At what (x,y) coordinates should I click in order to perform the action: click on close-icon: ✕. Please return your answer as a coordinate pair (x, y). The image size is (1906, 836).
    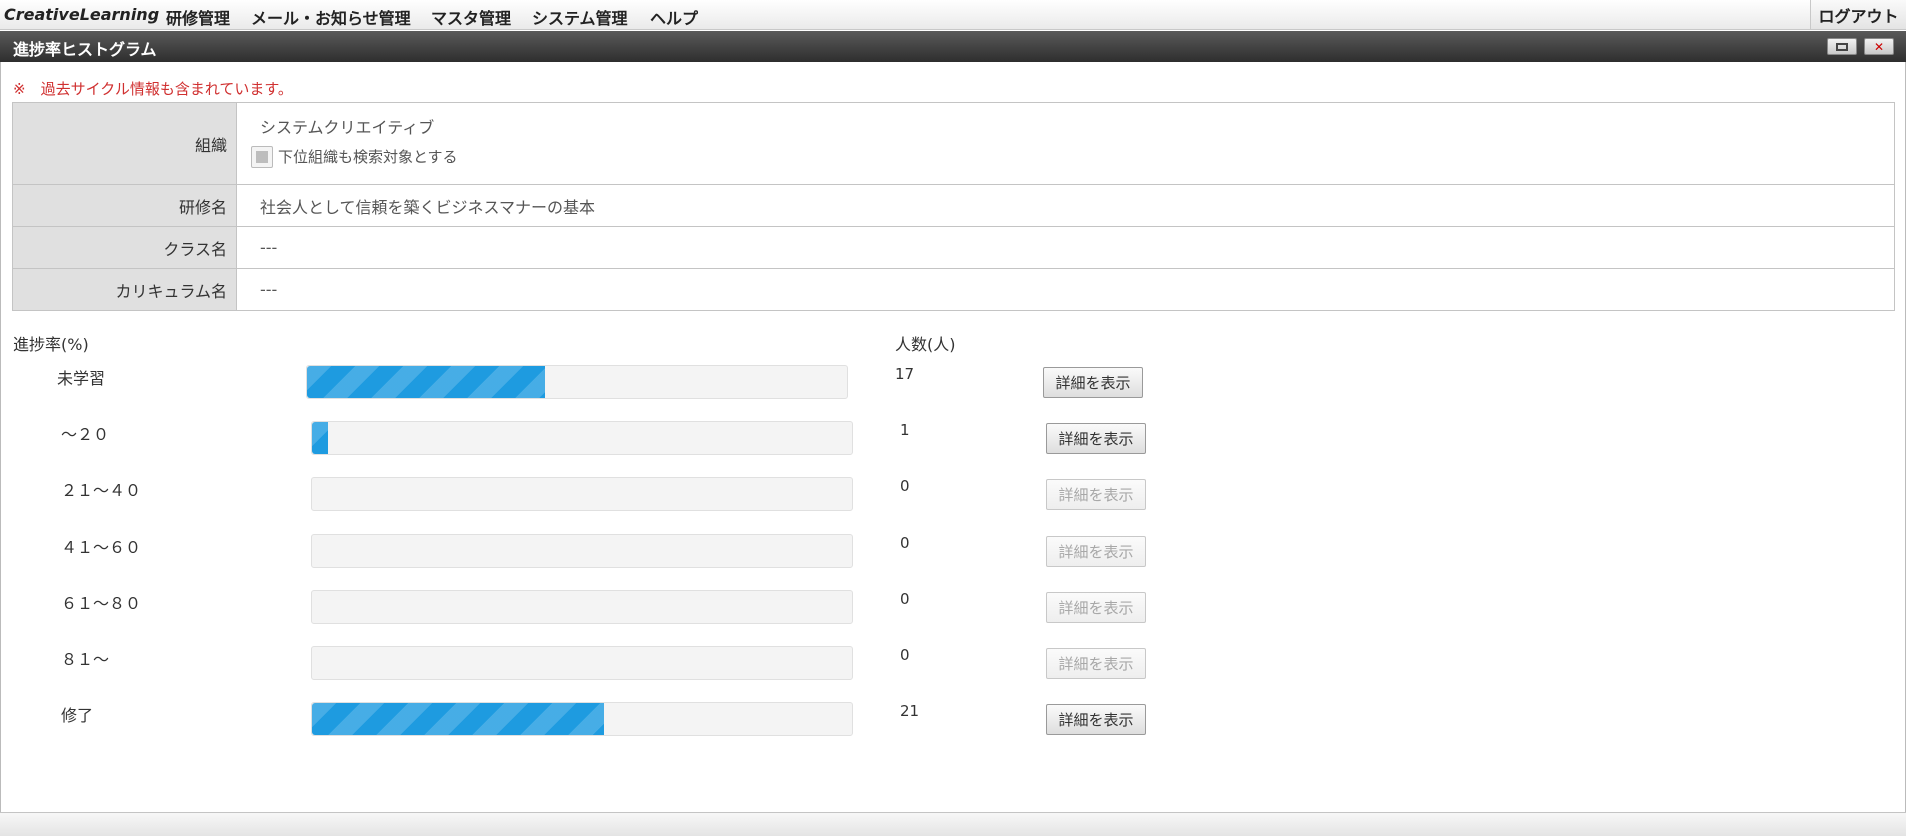
    Looking at the image, I should click on (1879, 46).